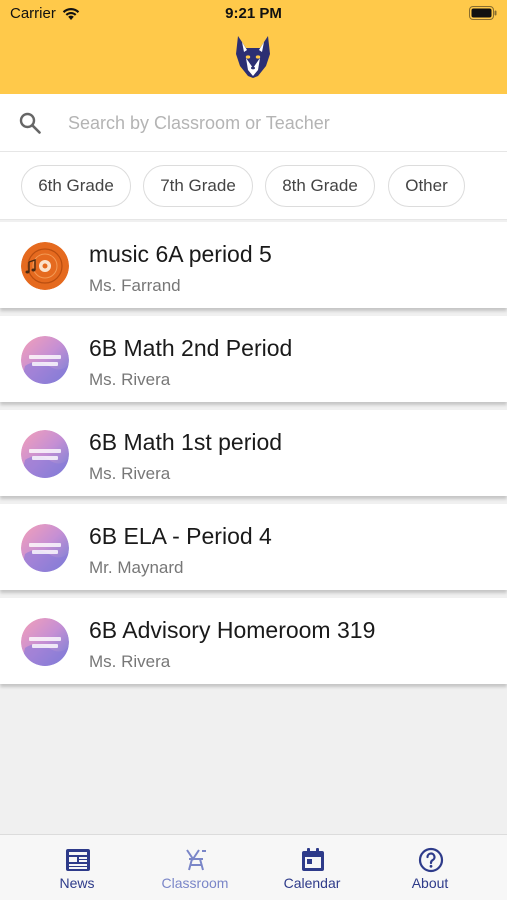  Describe the element at coordinates (78, 860) in the screenshot. I see `newspaper-icon` at that location.